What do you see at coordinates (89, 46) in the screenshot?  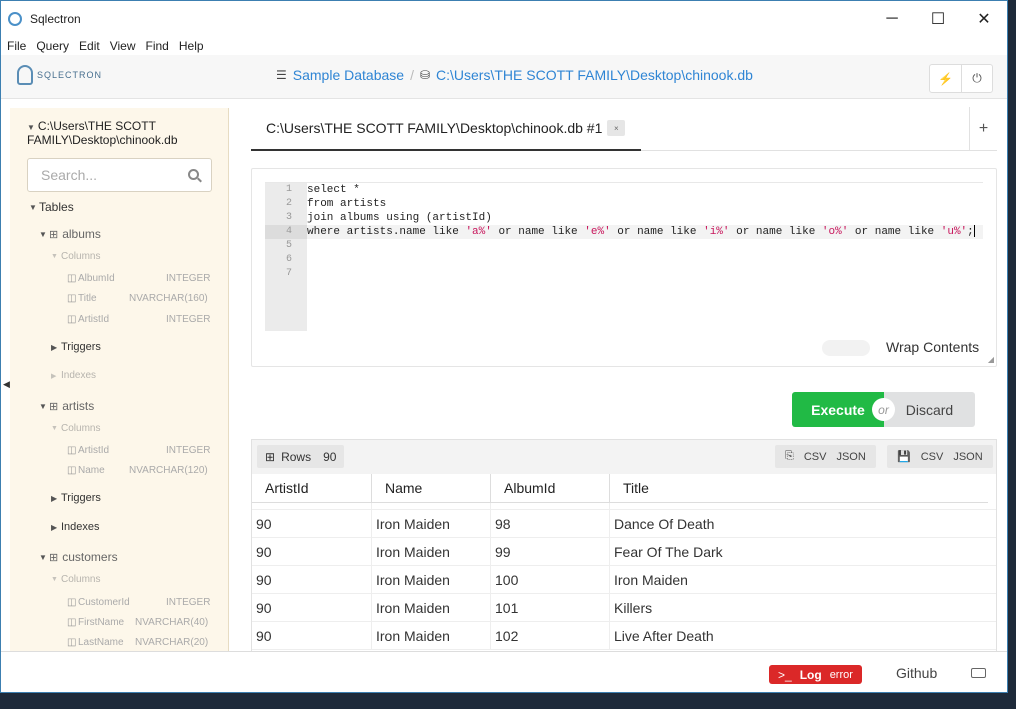 I see `menu-edit: Edit` at bounding box center [89, 46].